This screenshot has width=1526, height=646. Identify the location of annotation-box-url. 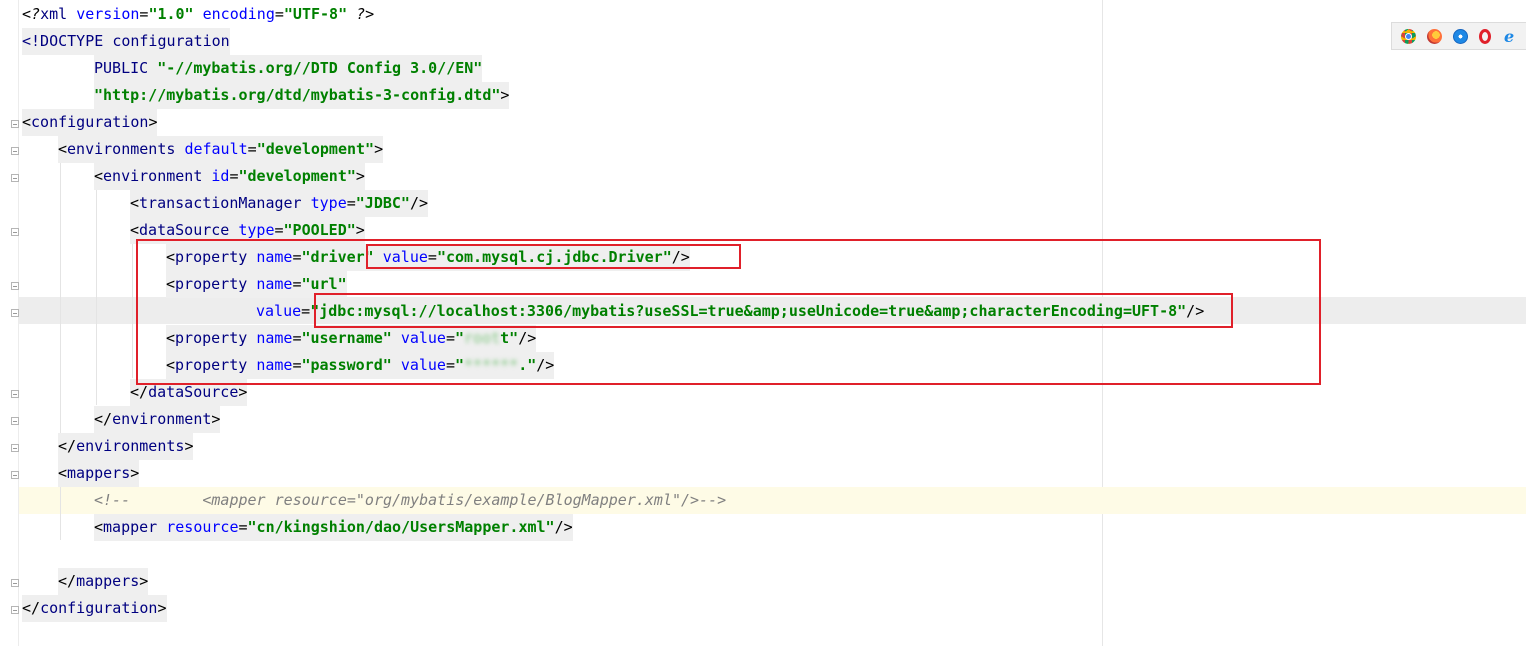
(773, 310).